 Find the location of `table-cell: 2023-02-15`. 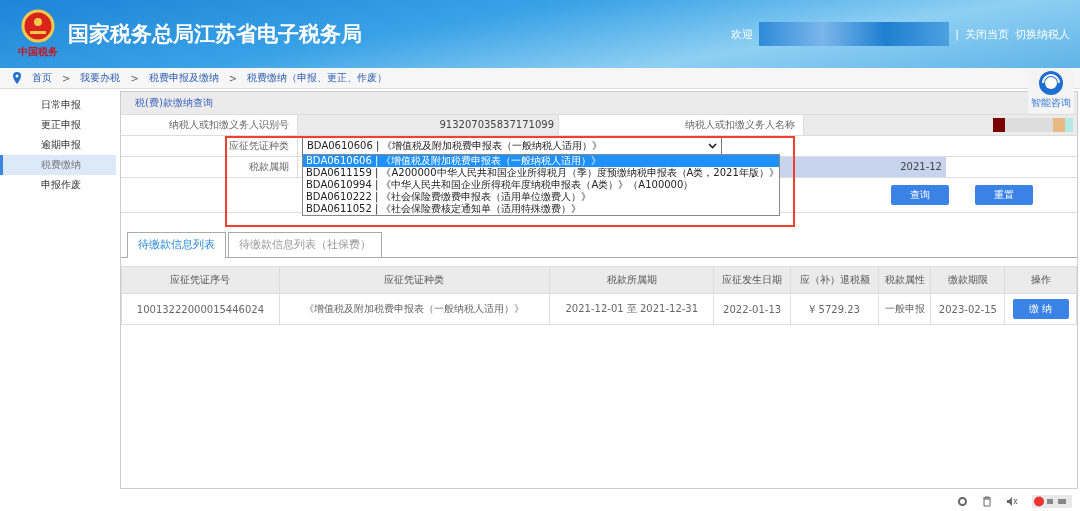

table-cell: 2023-02-15 is located at coordinates (967, 309).